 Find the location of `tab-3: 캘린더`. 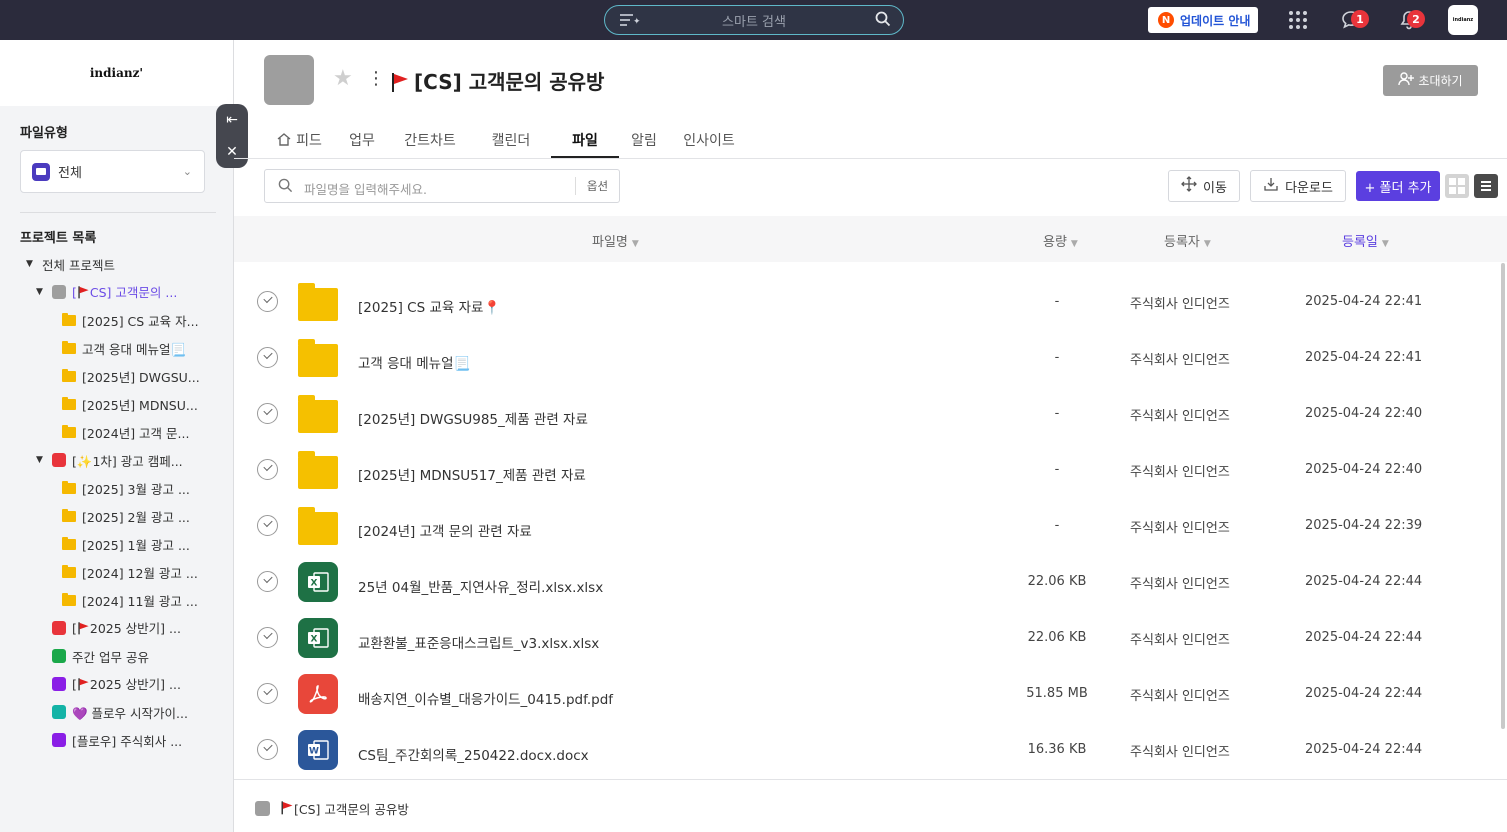

tab-3: 캘린더 is located at coordinates (511, 140).